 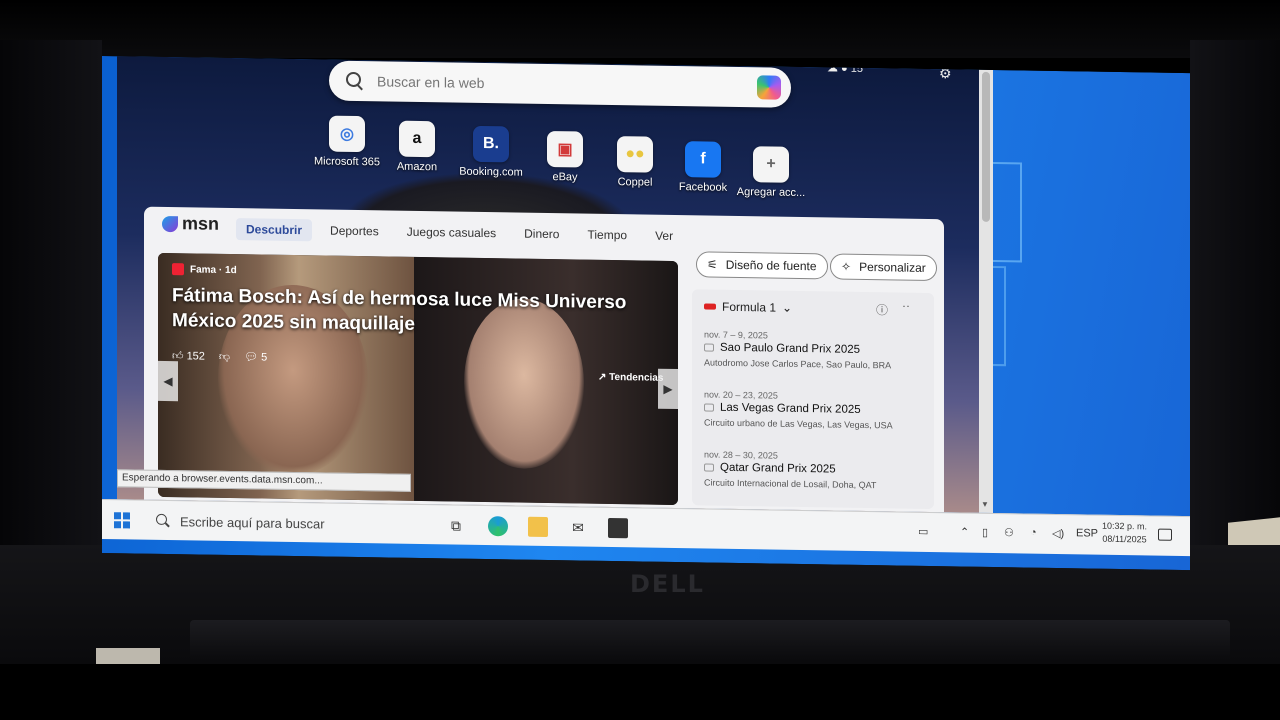 I want to click on add-icon: +, so click(x=771, y=164).